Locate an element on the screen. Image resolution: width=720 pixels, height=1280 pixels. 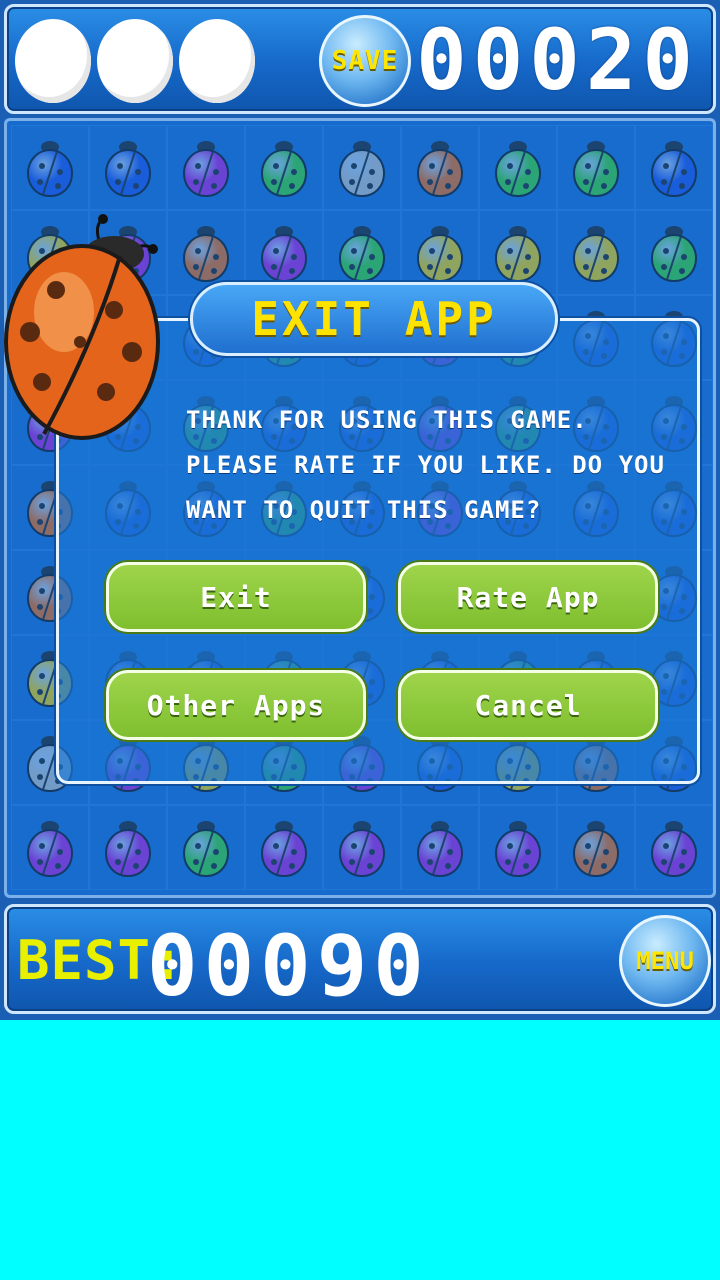
dialog-title-banner: EXIT APP is located at coordinates (374, 319).